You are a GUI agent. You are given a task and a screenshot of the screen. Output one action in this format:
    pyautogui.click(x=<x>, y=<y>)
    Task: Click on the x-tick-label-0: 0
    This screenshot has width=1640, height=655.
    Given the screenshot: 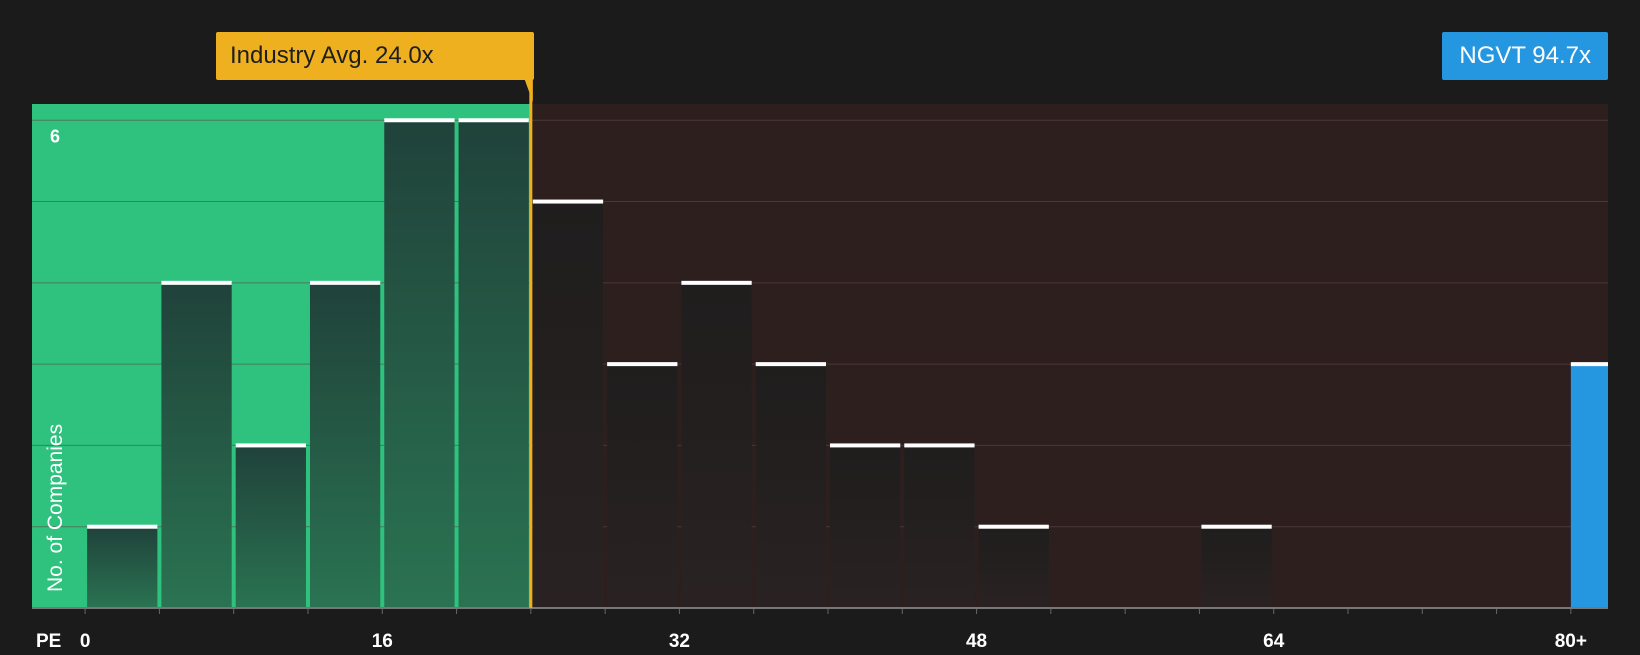 What is the action you would take?
    pyautogui.click(x=85, y=640)
    